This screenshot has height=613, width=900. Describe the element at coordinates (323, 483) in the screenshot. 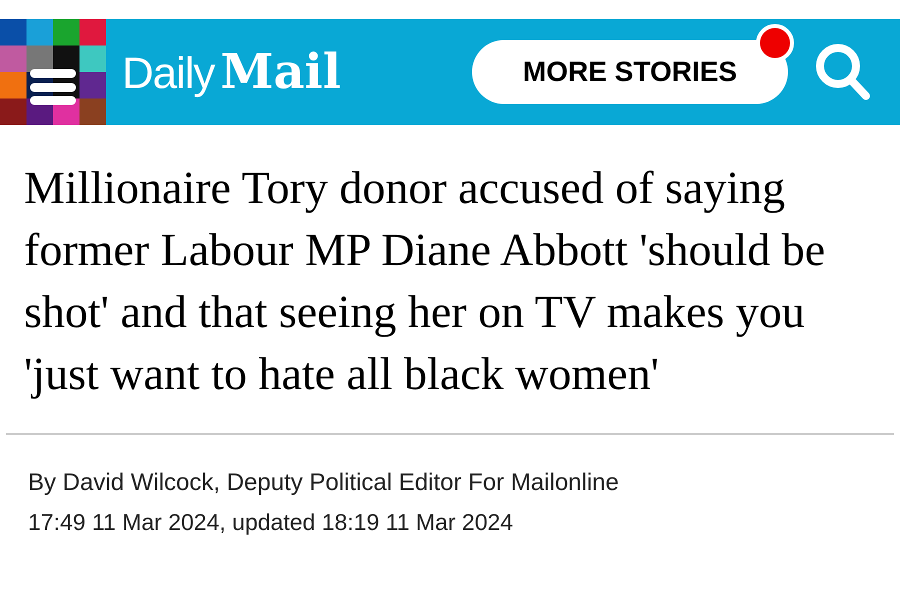

I see `byline: By David Wilcock, Deputy Political Editor For Mailonline` at that location.